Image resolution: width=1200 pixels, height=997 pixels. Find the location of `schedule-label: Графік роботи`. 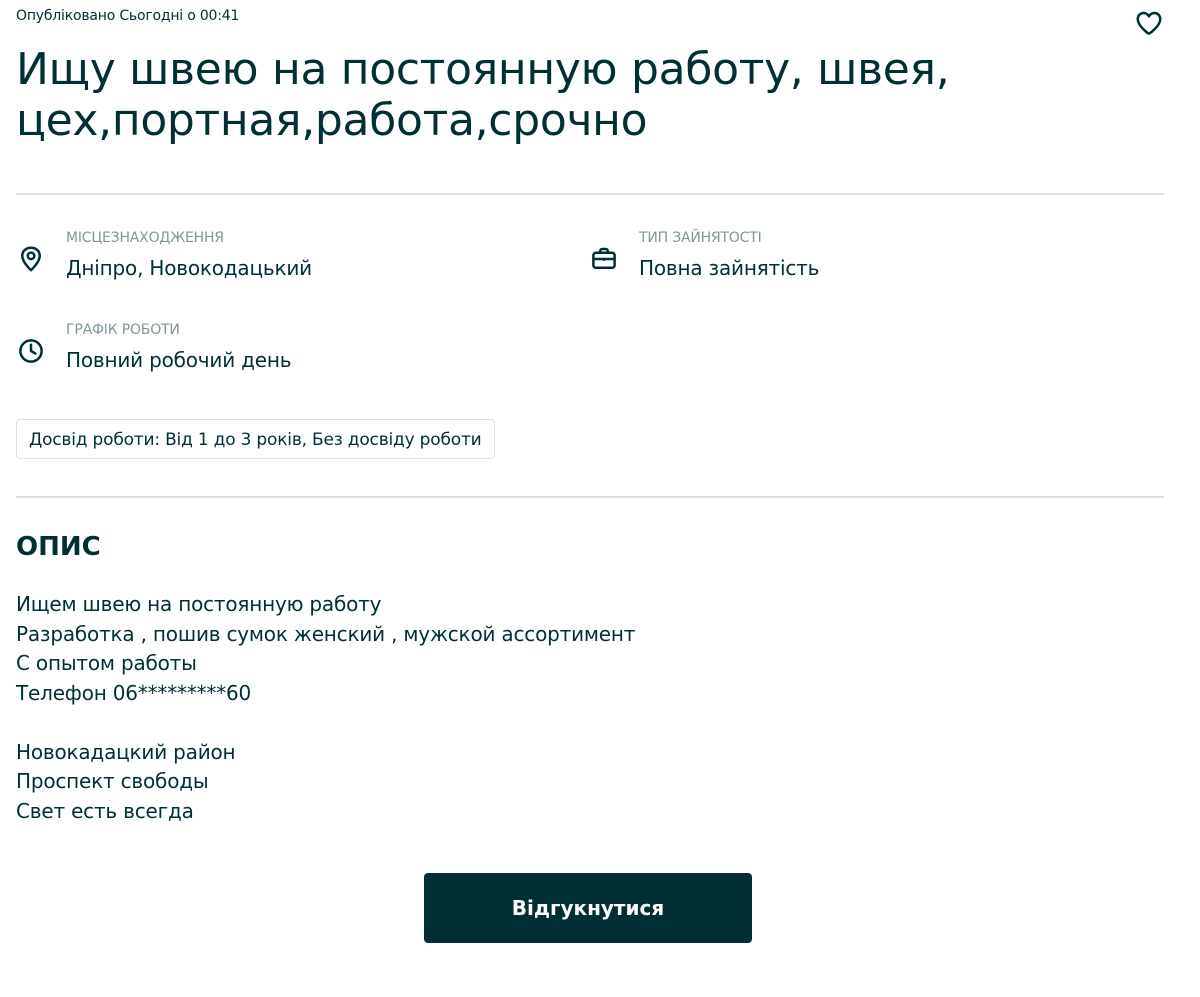

schedule-label: Графік роботи is located at coordinates (123, 330).